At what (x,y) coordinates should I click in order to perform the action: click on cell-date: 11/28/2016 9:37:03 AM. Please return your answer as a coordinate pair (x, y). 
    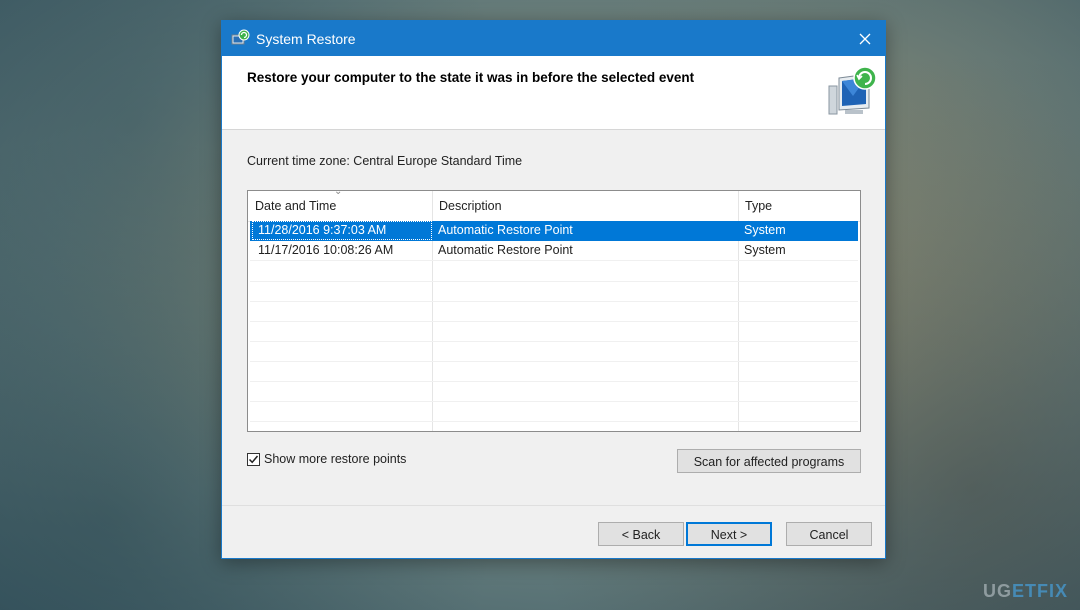
    Looking at the image, I should click on (342, 230).